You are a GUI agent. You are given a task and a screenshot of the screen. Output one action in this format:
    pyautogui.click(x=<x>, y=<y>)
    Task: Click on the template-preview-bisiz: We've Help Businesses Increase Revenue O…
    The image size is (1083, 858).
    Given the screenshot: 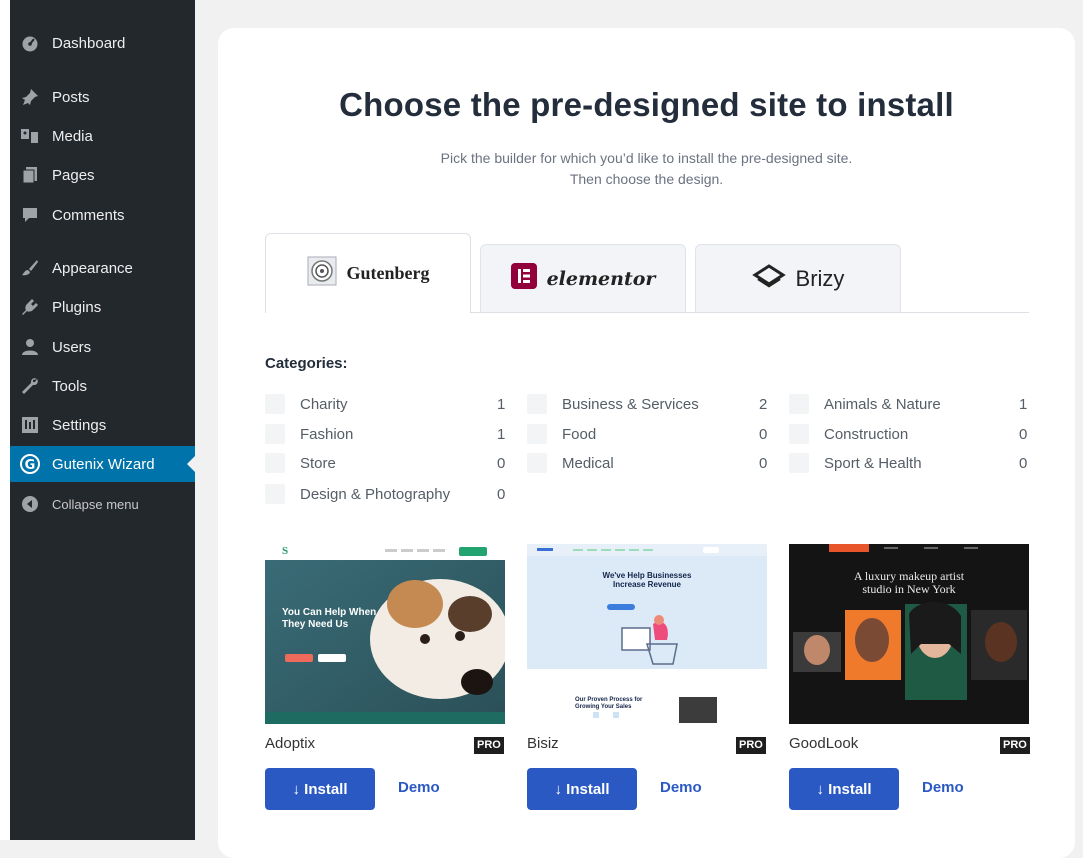 What is the action you would take?
    pyautogui.click(x=647, y=634)
    